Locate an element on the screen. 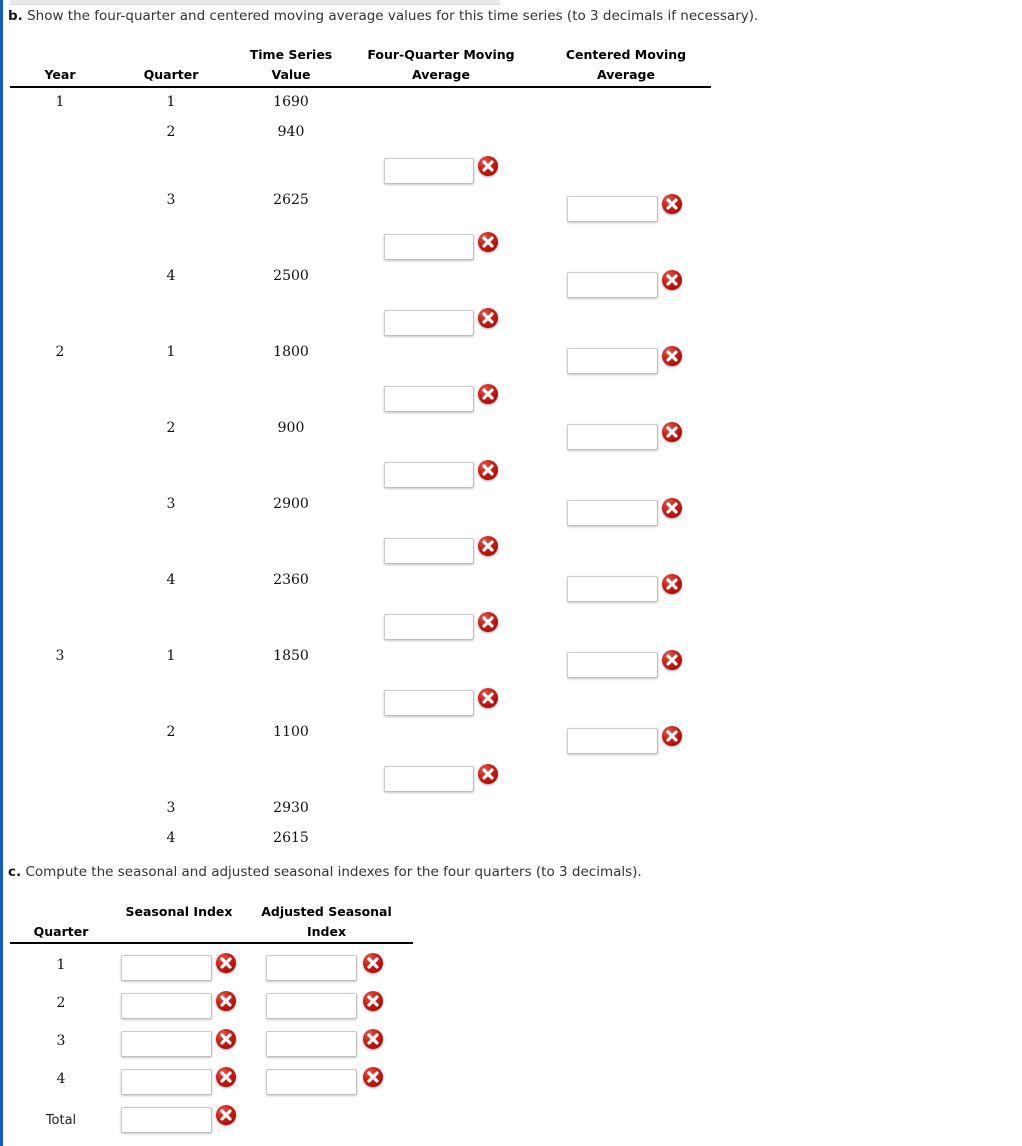 The width and height of the screenshot is (1022, 1146). page-accent-bar is located at coordinates (1, 573).